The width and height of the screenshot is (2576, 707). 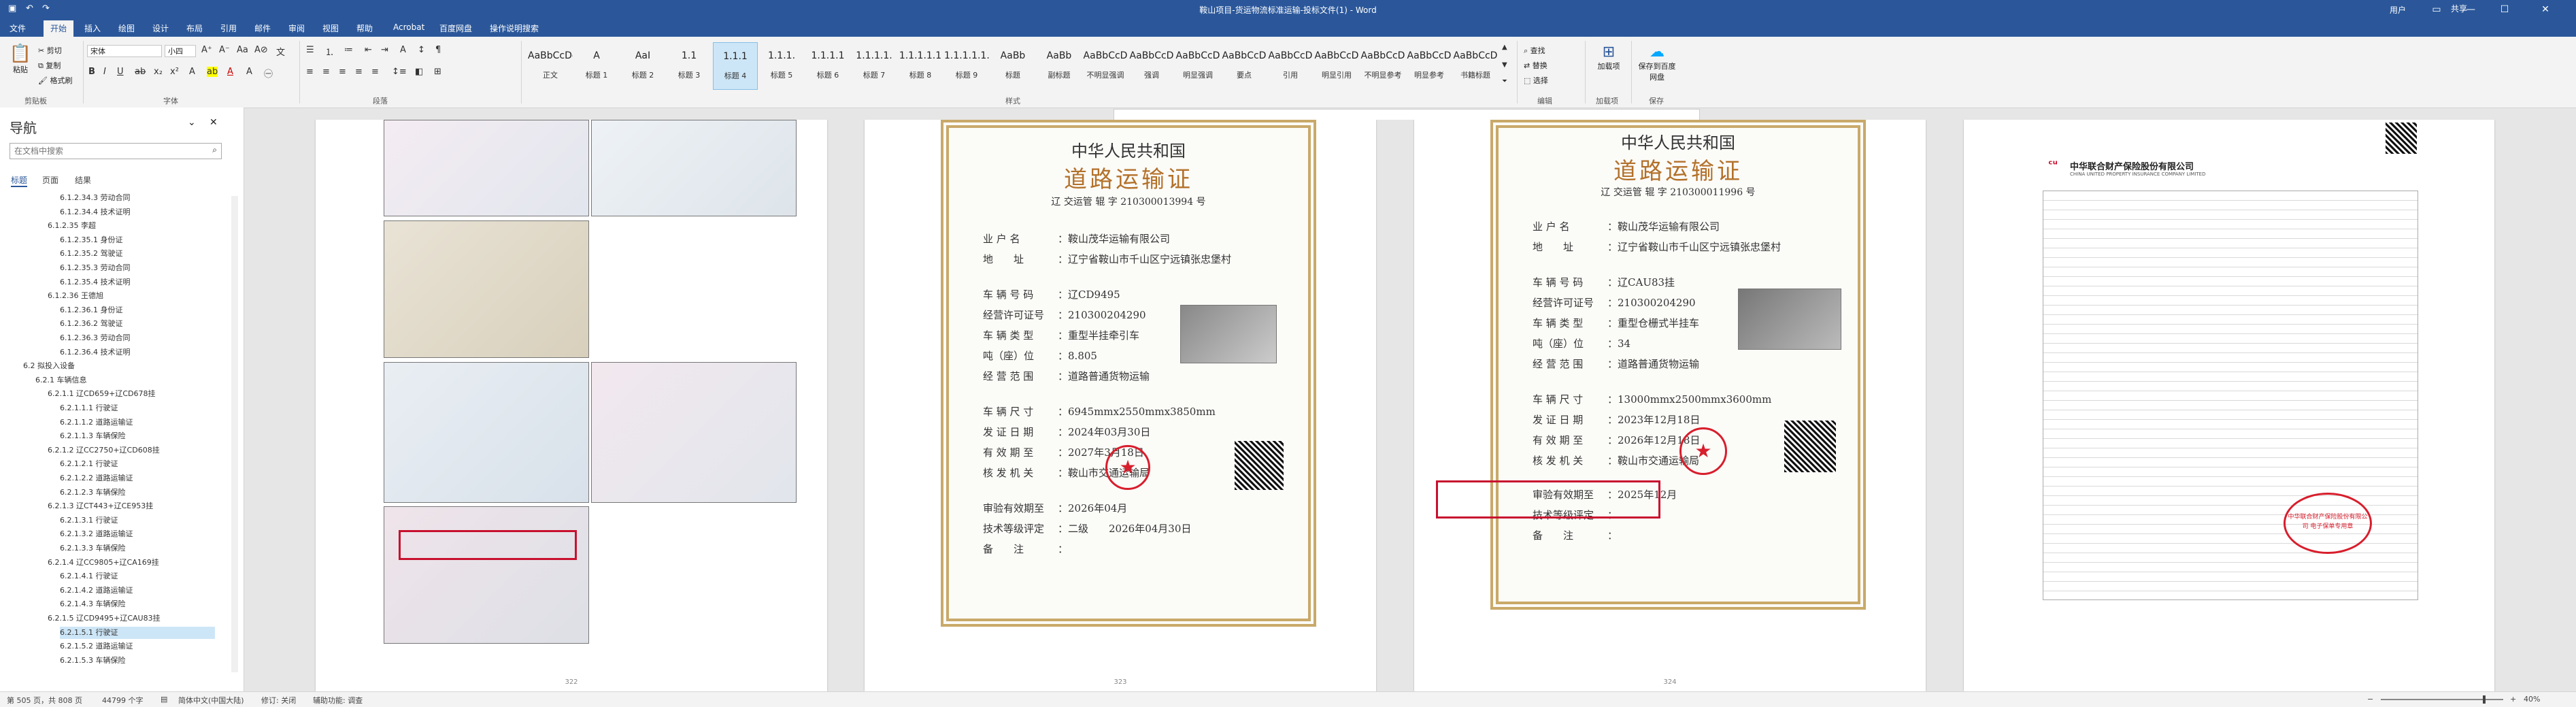 I want to click on zoom-out-icon: −, so click(x=2370, y=699).